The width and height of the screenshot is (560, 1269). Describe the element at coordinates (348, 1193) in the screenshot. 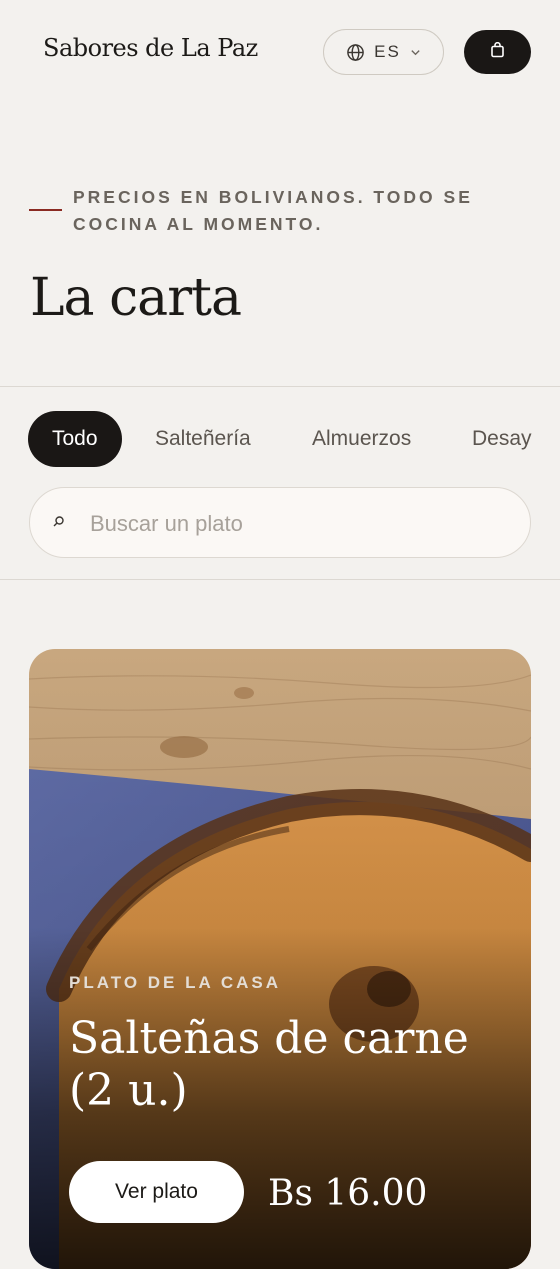

I see `dish-price: Bs 16.00` at that location.